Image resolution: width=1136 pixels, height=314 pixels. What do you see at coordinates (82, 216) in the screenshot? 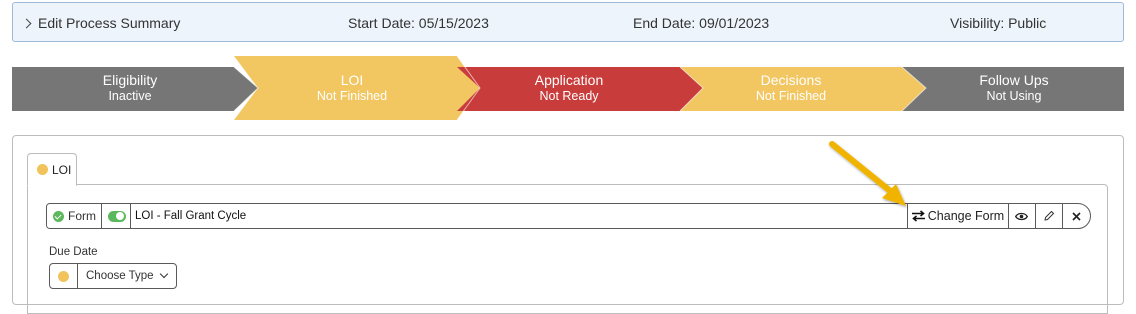
I see `form-type-label: Form` at bounding box center [82, 216].